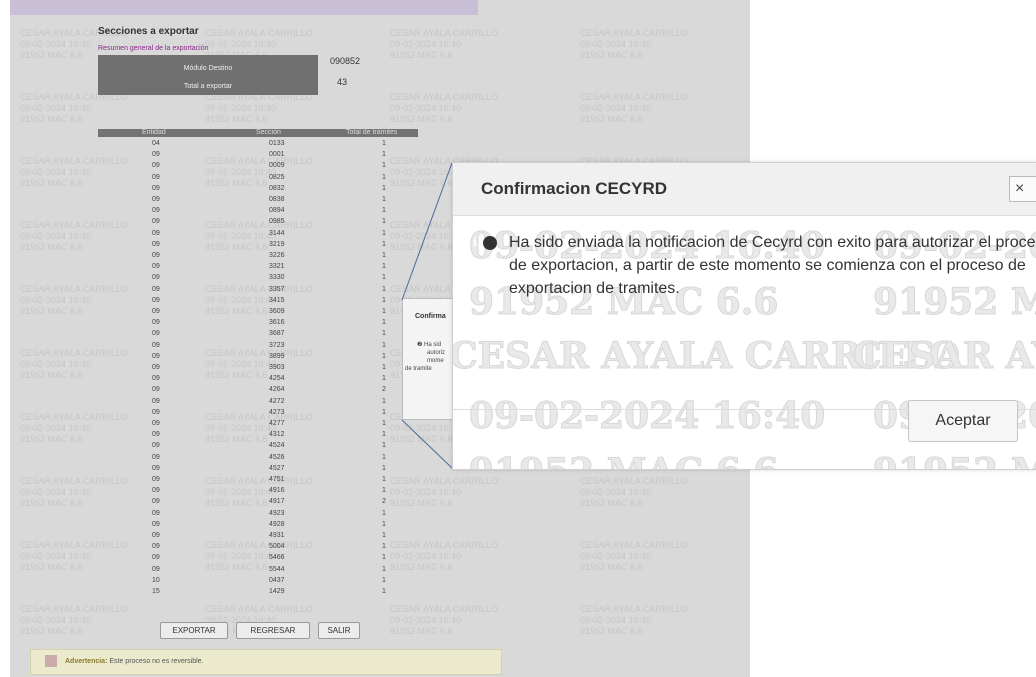  I want to click on exit-button: SALIR, so click(339, 630).